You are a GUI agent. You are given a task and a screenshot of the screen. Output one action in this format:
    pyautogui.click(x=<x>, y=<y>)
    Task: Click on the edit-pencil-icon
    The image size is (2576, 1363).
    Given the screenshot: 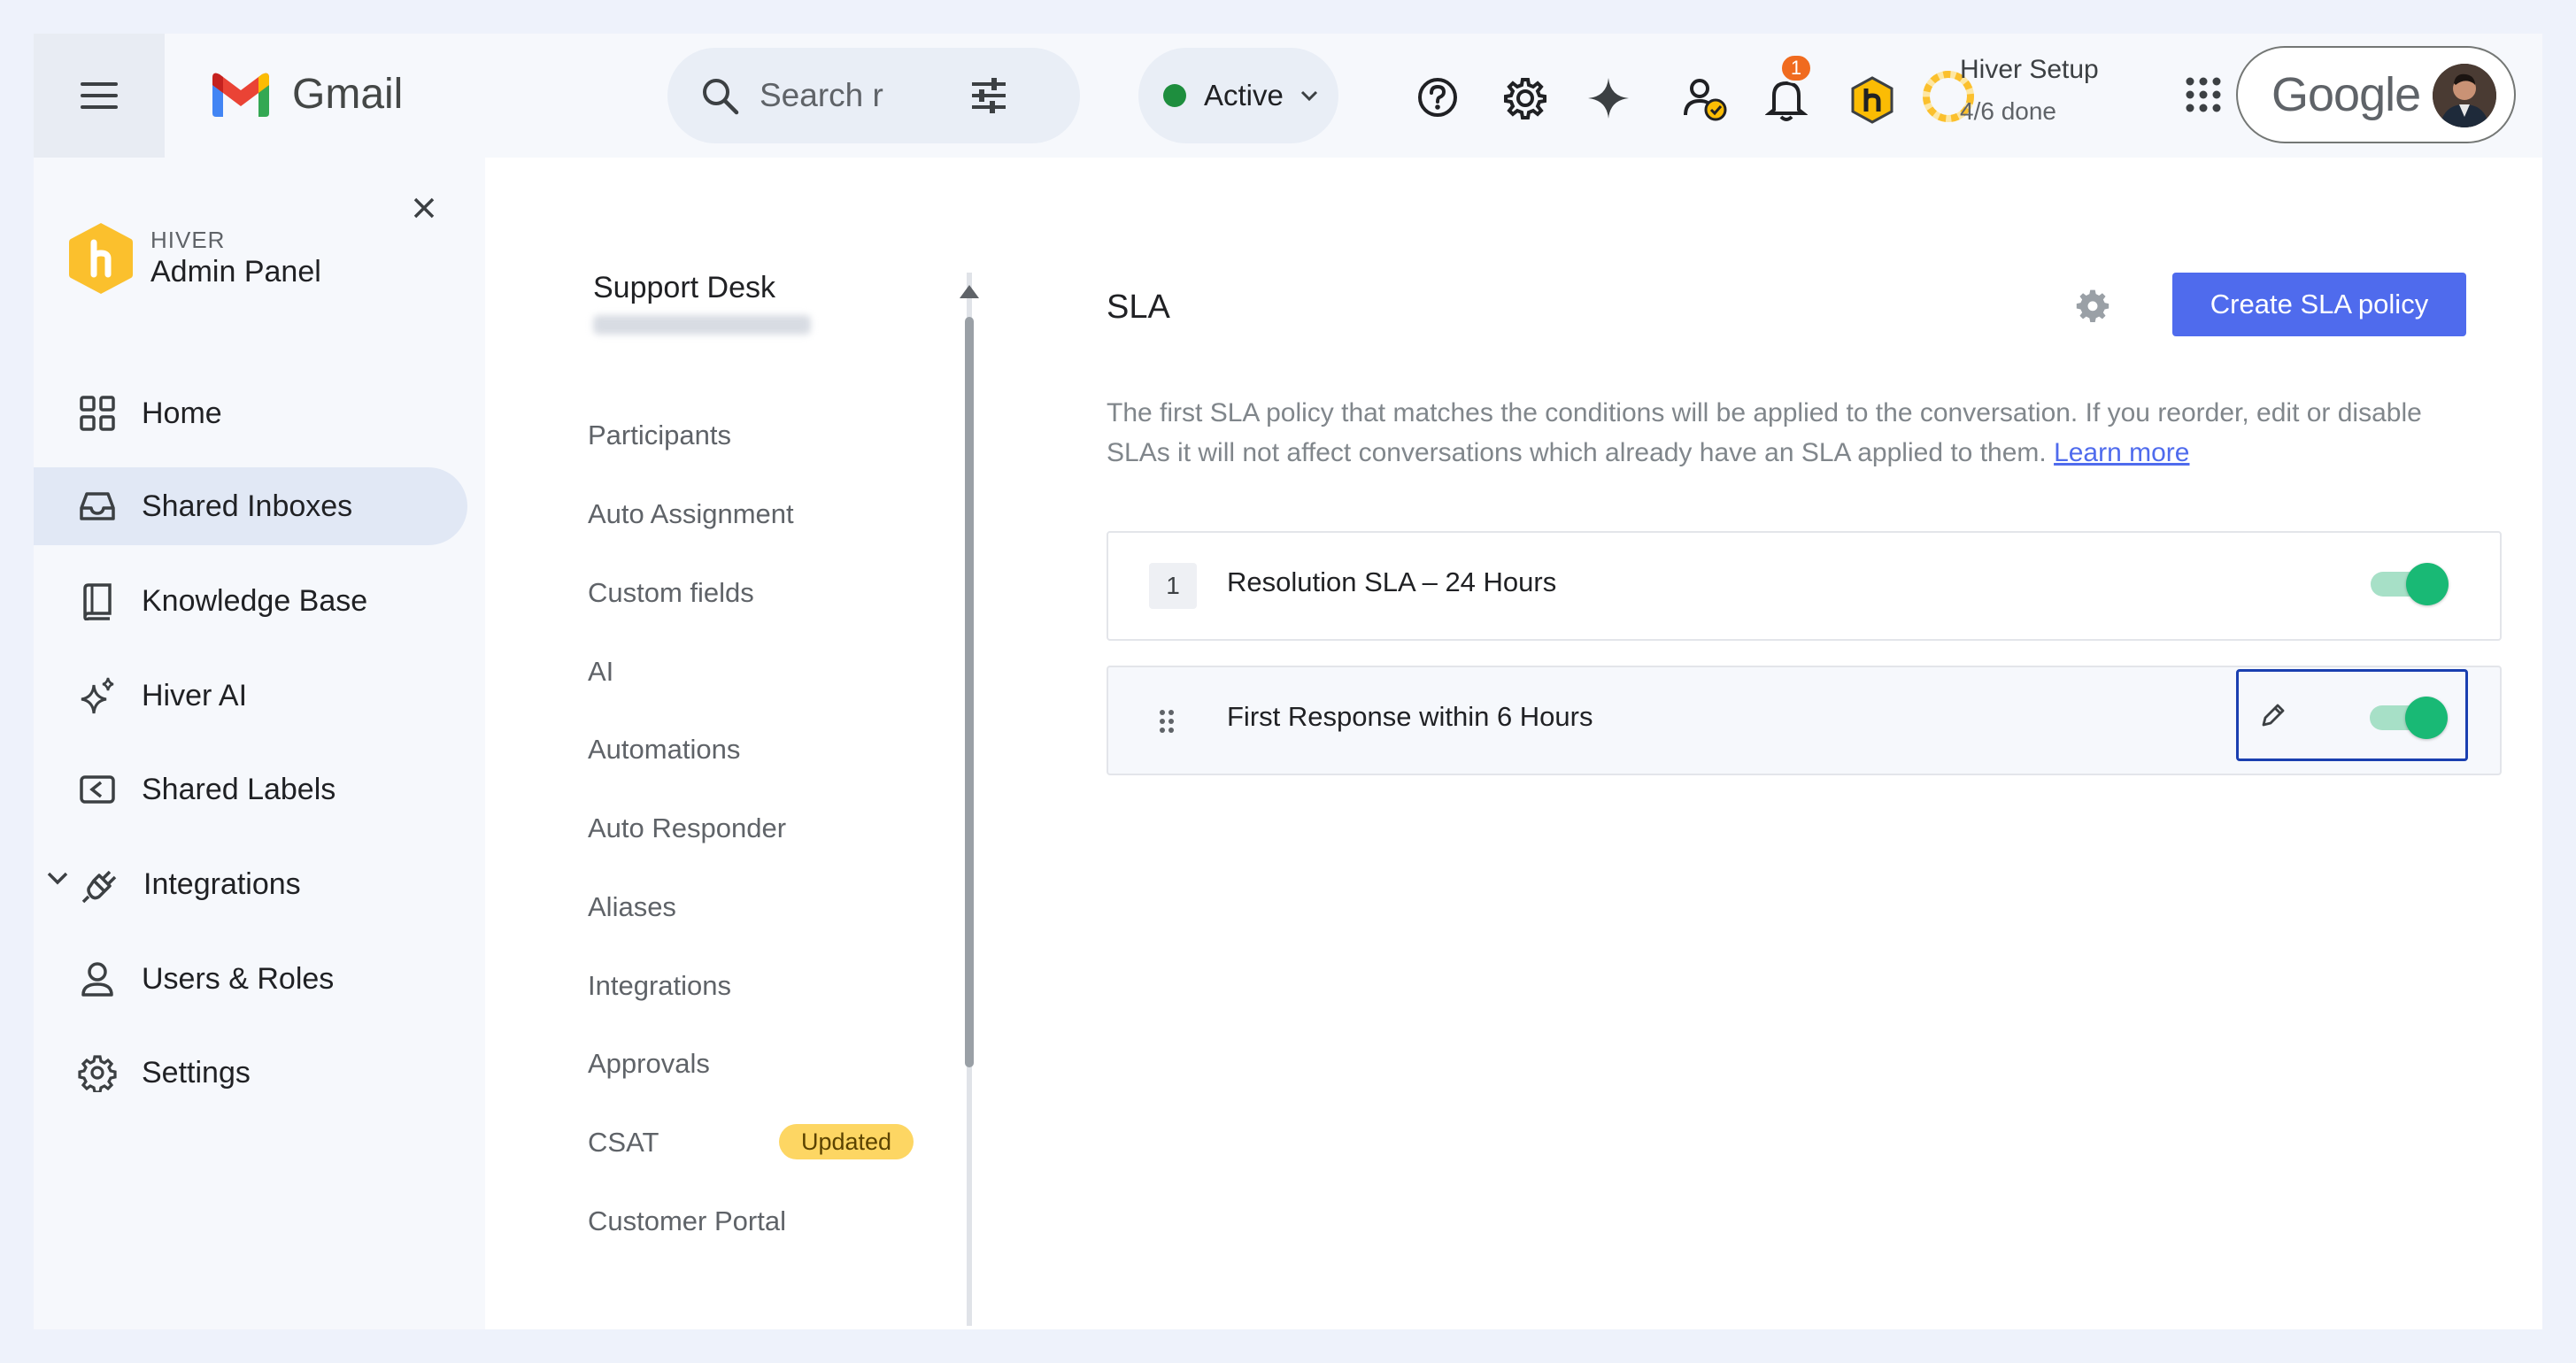 What is the action you would take?
    pyautogui.click(x=2272, y=716)
    